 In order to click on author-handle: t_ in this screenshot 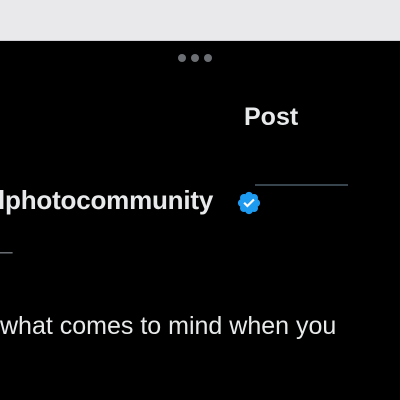, I will do `click(6, 242)`.